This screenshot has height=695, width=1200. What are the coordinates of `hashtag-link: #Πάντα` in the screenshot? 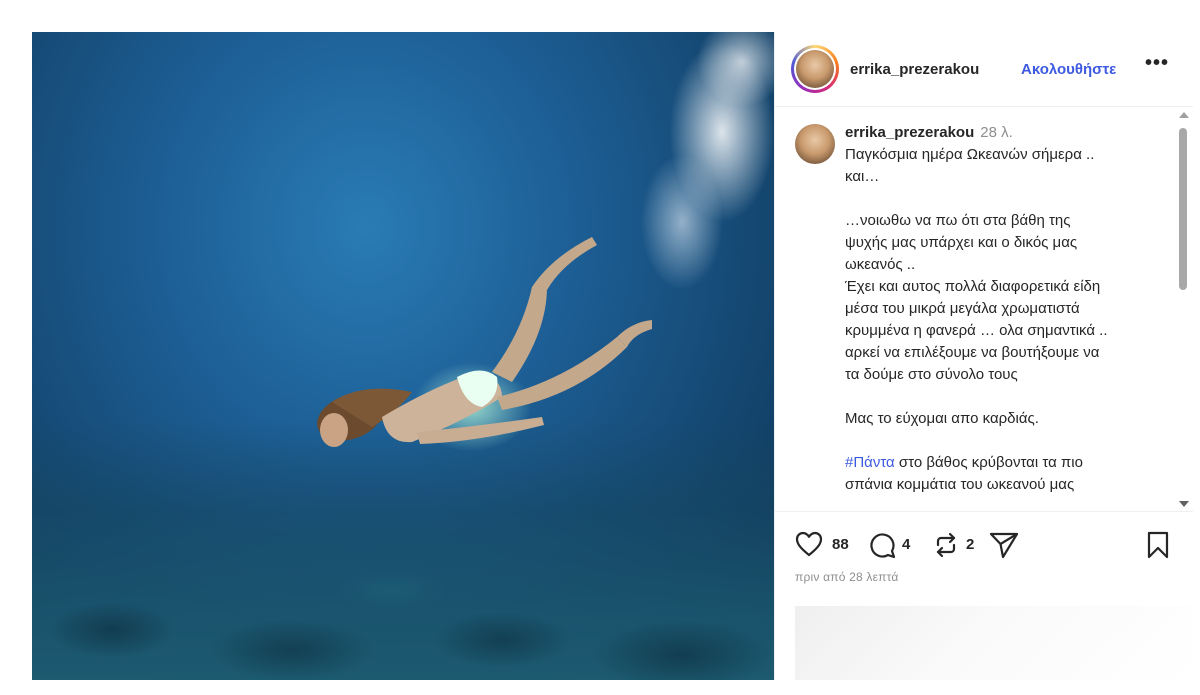 It's located at (870, 462).